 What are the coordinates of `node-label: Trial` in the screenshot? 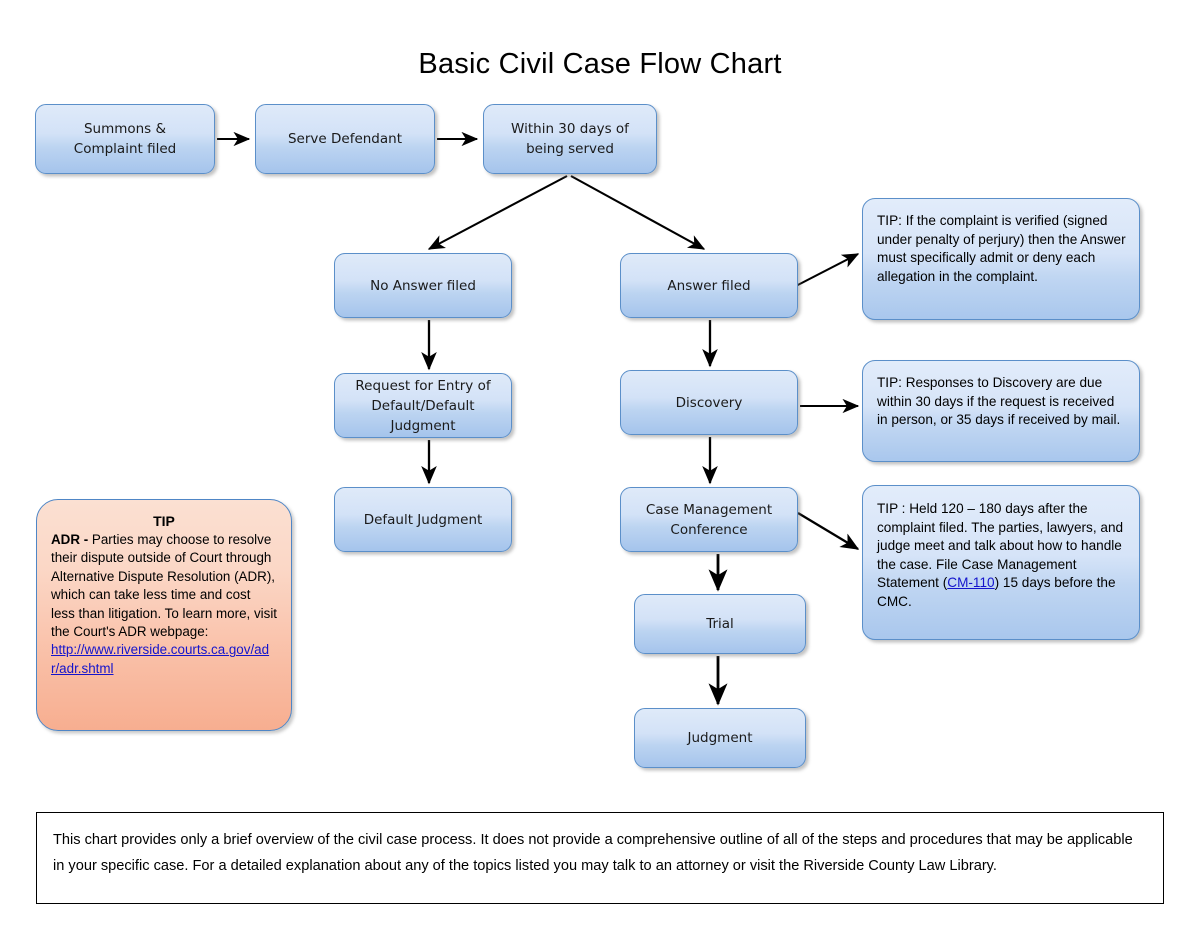 It's located at (720, 624).